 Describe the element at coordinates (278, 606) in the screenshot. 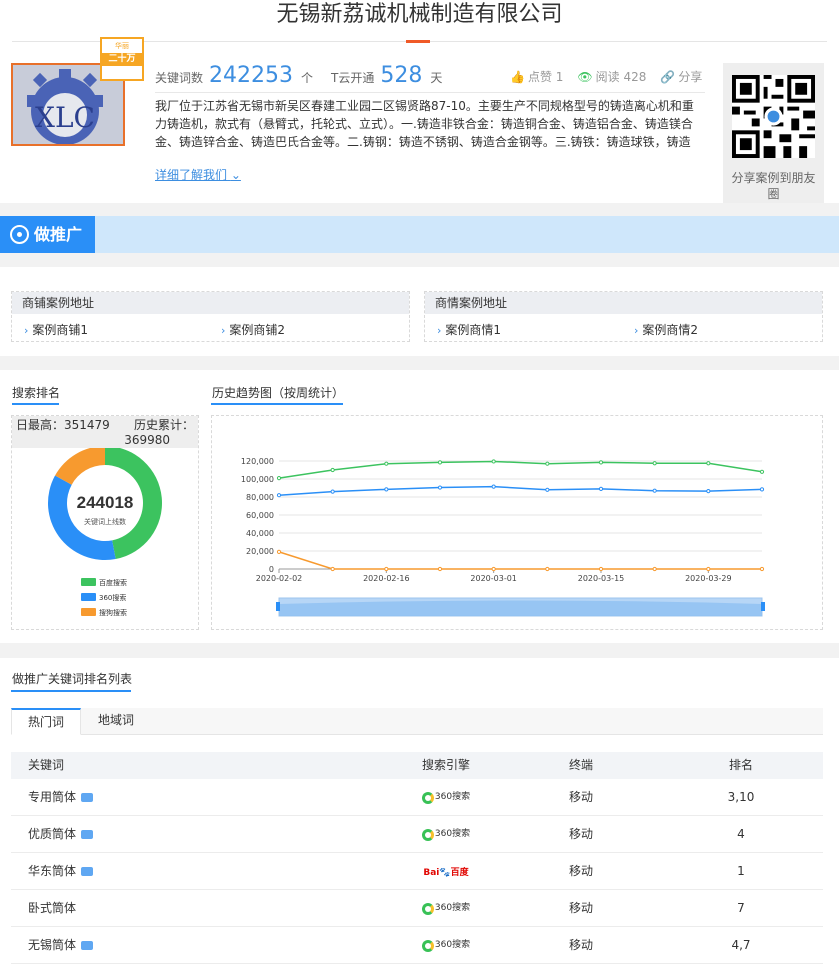

I see `zoom-handle-left` at that location.